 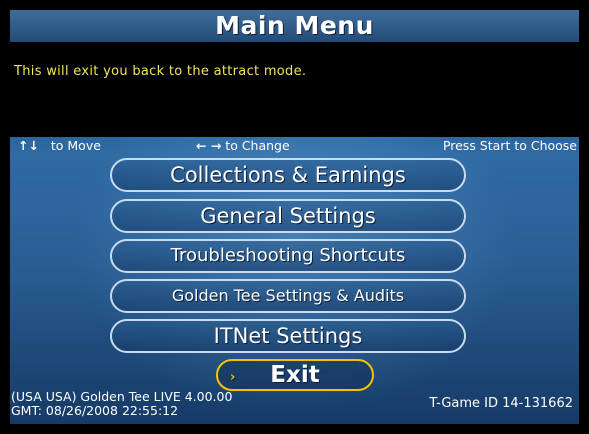 I want to click on exit-label: Exit, so click(x=295, y=375).